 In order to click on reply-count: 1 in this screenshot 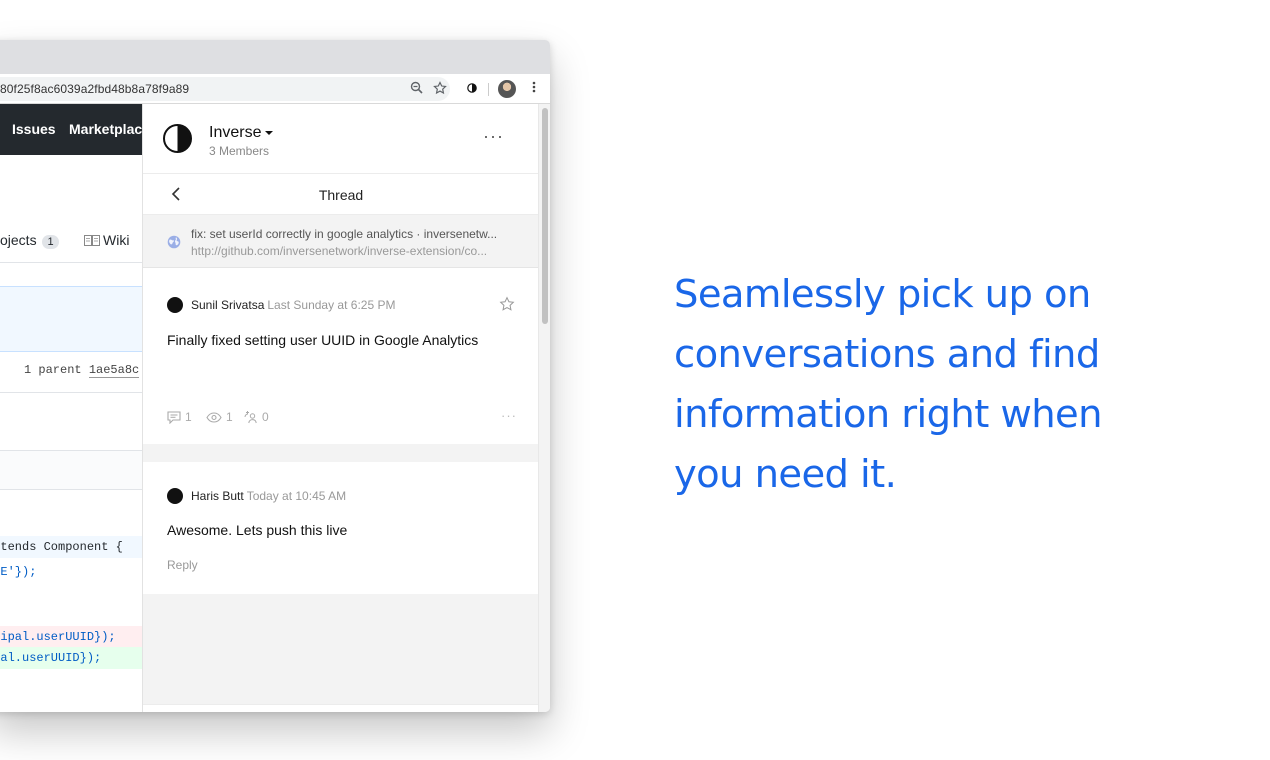, I will do `click(179, 417)`.